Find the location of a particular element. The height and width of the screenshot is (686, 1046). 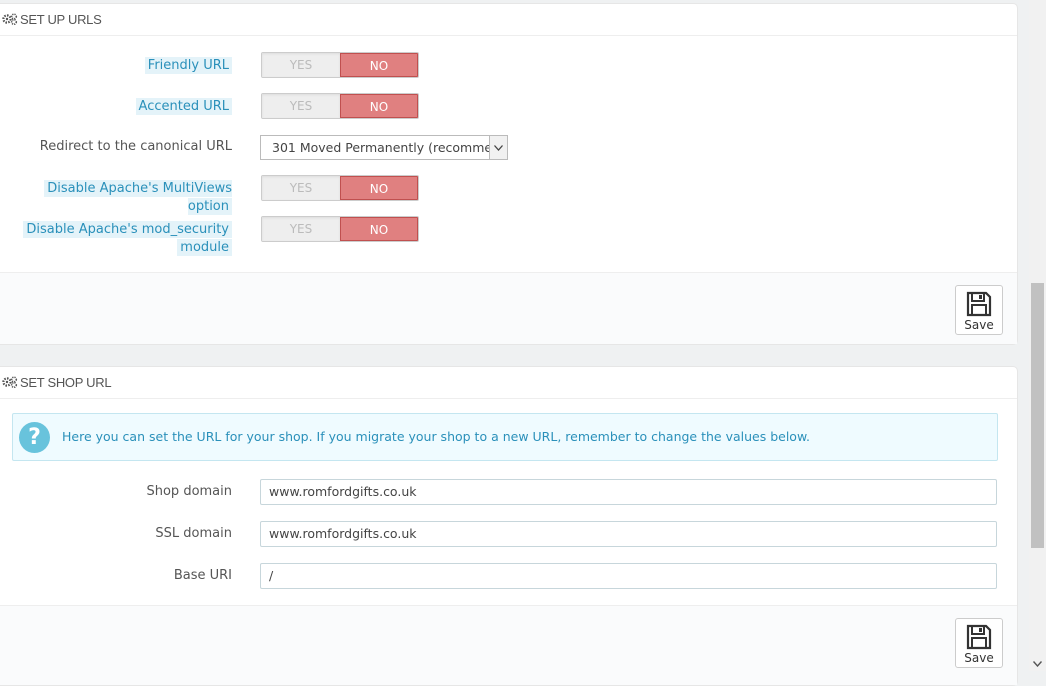

redirect-select: 301 Moved Permanently (recommend is located at coordinates (384, 147).